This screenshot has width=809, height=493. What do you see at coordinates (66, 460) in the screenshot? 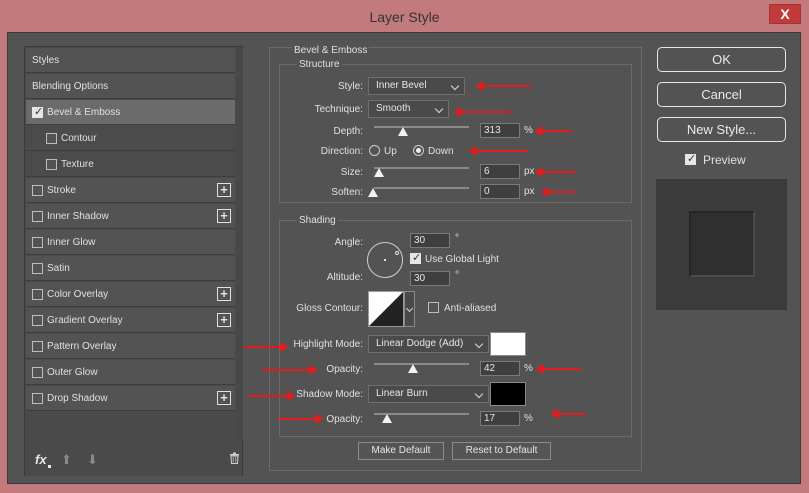
I see `arrow-up-icon: ⬆` at bounding box center [66, 460].